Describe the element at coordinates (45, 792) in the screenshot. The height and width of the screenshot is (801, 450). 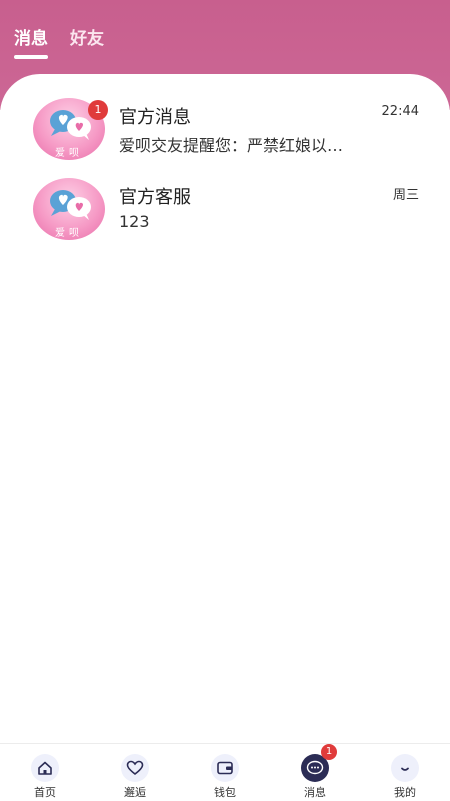
I see `nav-home-label: 首页` at that location.